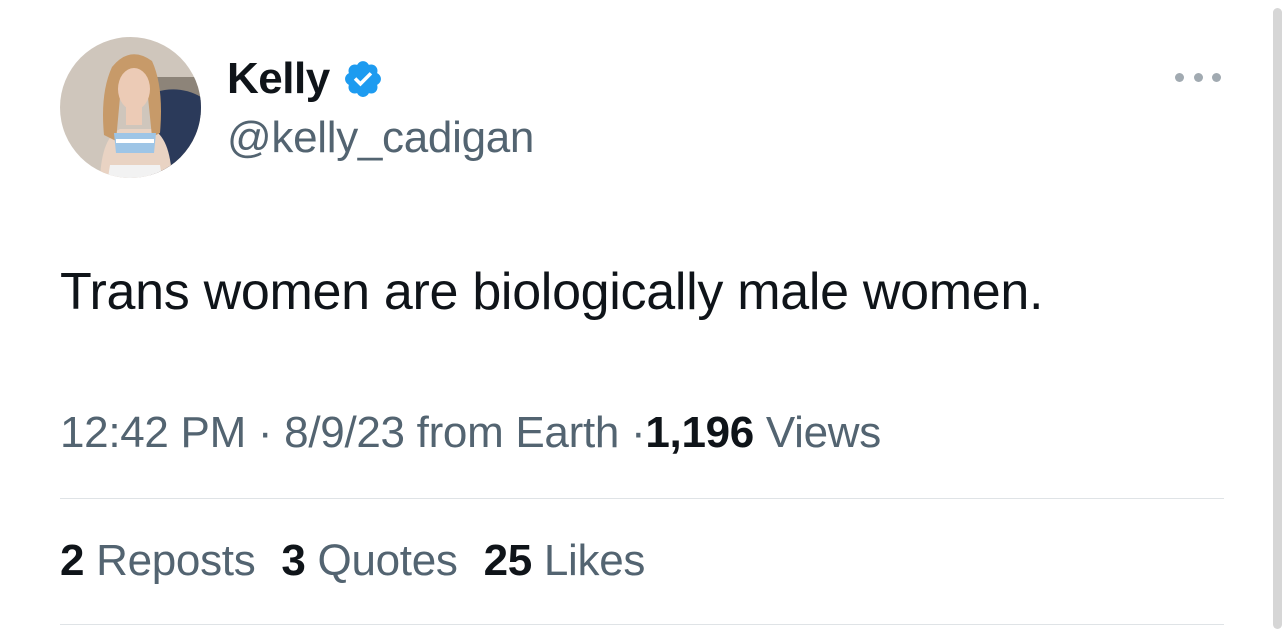 The width and height of the screenshot is (1284, 629). I want to click on display-name: Kelly, so click(278, 79).